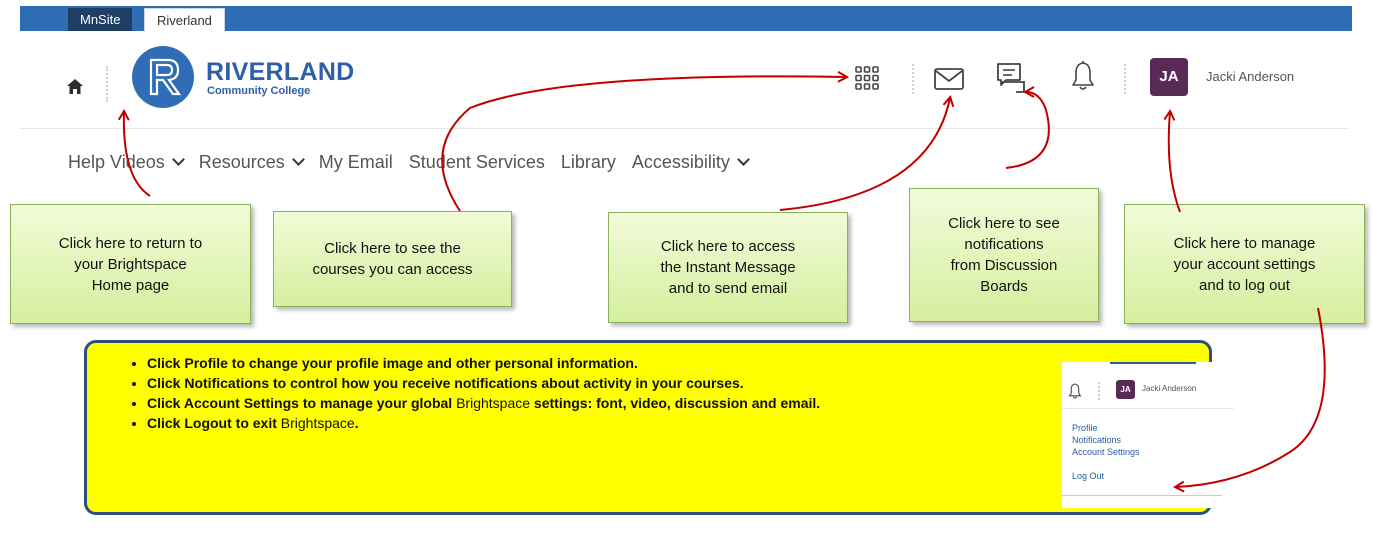 The image size is (1373, 533). Describe the element at coordinates (75, 87) in the screenshot. I see `home-icon` at that location.